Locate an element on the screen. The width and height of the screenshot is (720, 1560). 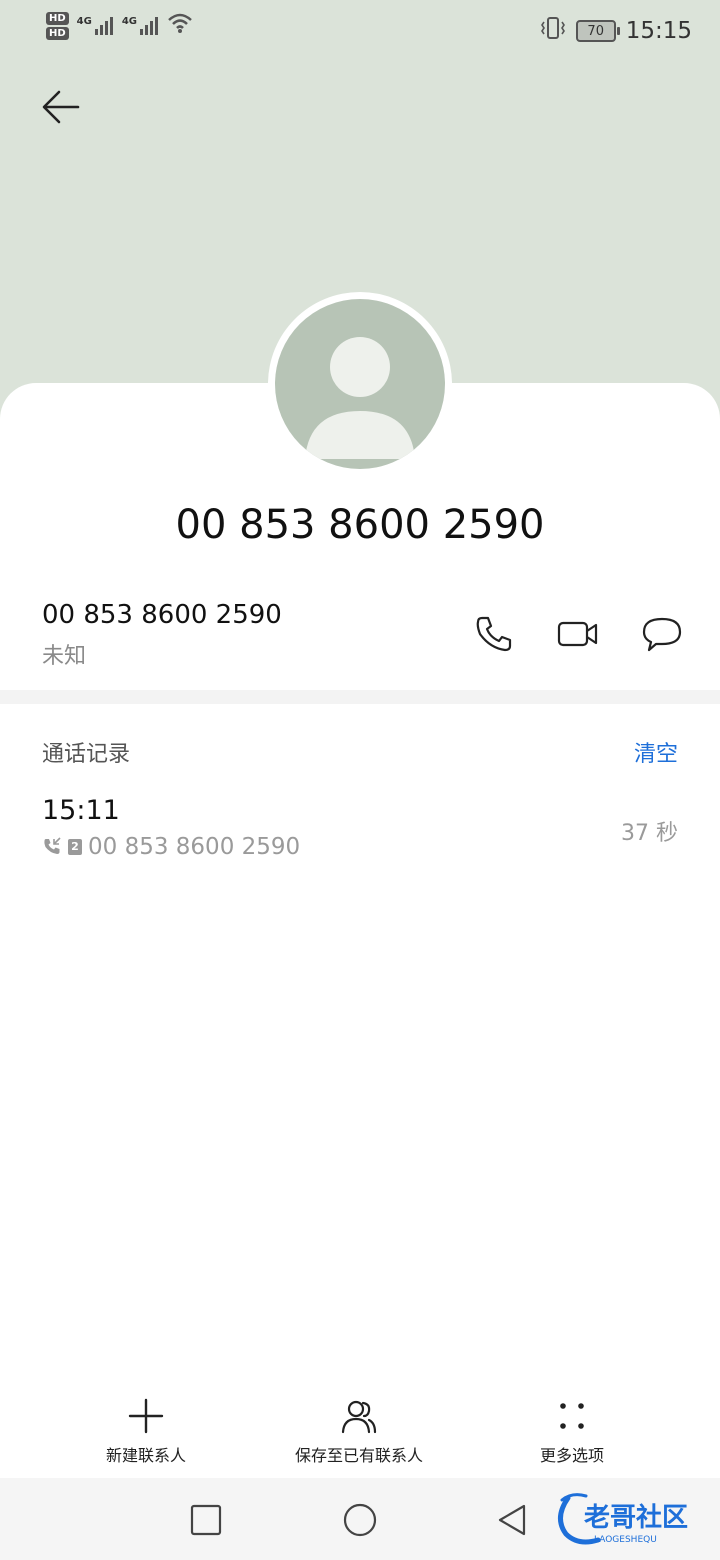
call-log-number: 00 853 8600 2590 is located at coordinates (194, 847).